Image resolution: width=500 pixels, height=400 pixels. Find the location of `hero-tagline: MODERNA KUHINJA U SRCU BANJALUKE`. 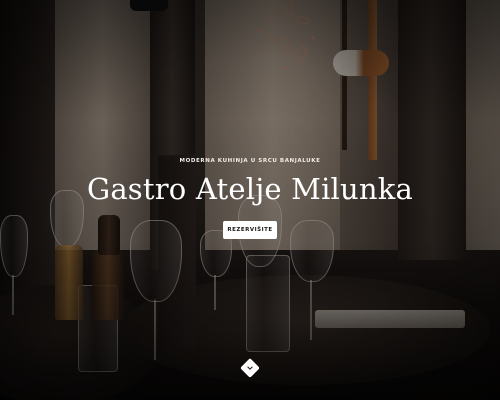

hero-tagline: MODERNA KUHINJA U SRCU BANJALUKE is located at coordinates (250, 161).